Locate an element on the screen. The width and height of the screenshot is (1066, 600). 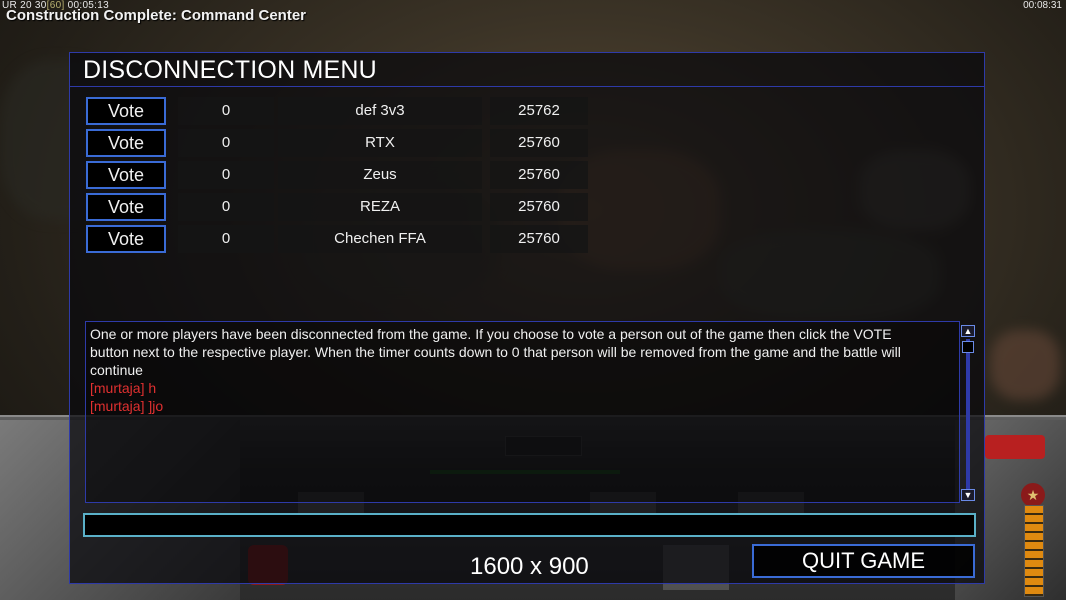
player-name: Zeus is located at coordinates (380, 175).